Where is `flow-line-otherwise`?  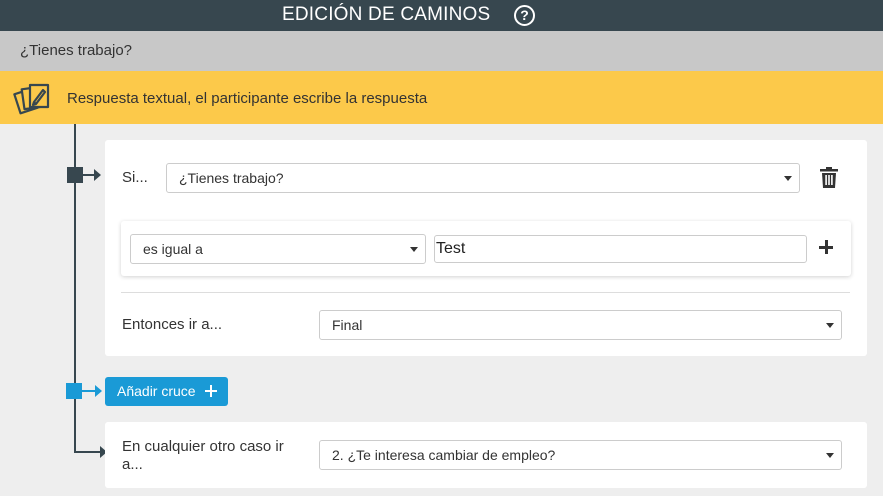
flow-line-otherwise is located at coordinates (88, 452).